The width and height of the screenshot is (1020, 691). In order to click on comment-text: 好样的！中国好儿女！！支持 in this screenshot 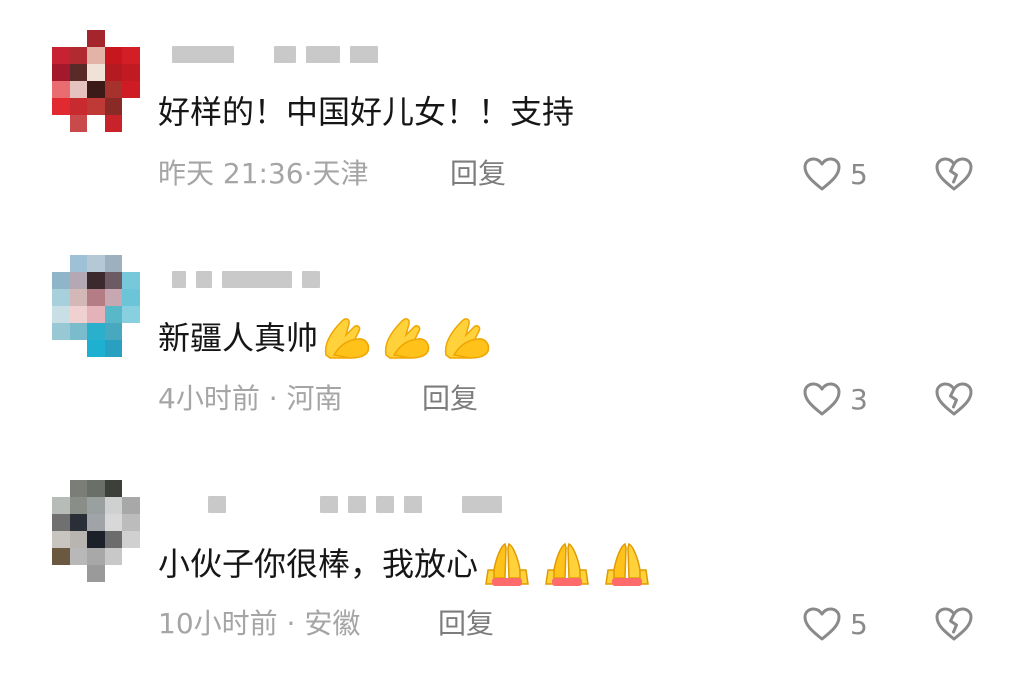, I will do `click(366, 112)`.